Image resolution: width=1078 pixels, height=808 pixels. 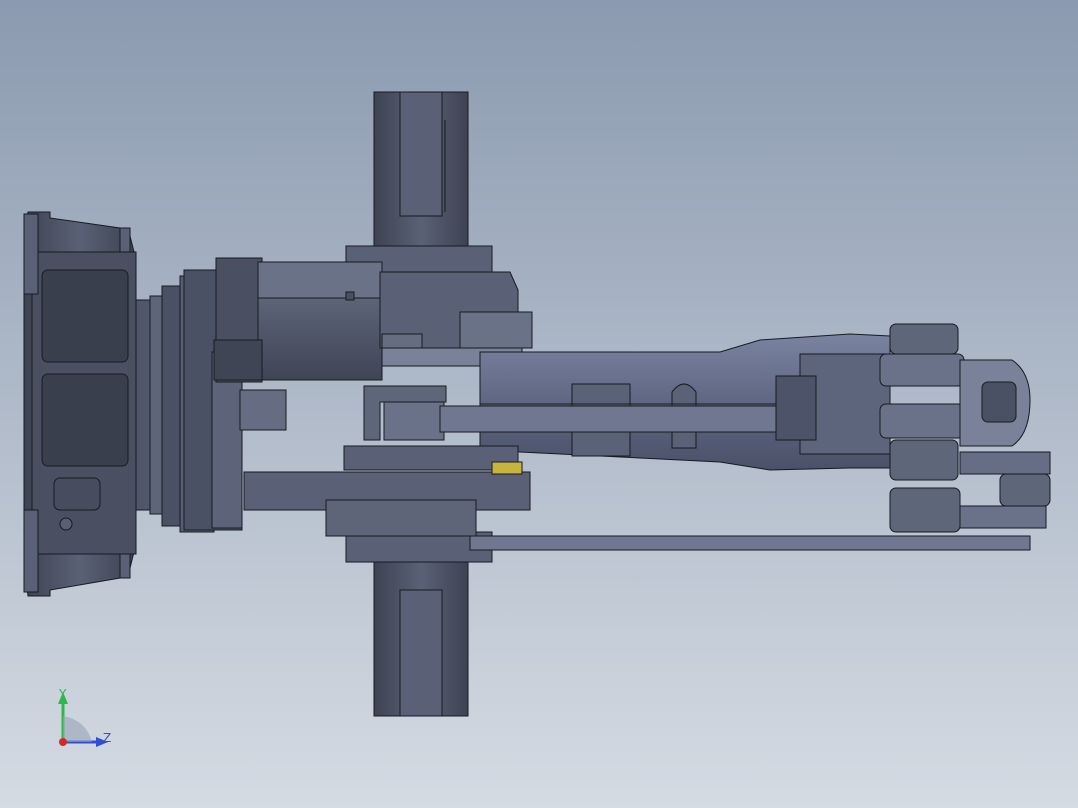 I want to click on triad-z-label: Z, so click(x=107, y=738).